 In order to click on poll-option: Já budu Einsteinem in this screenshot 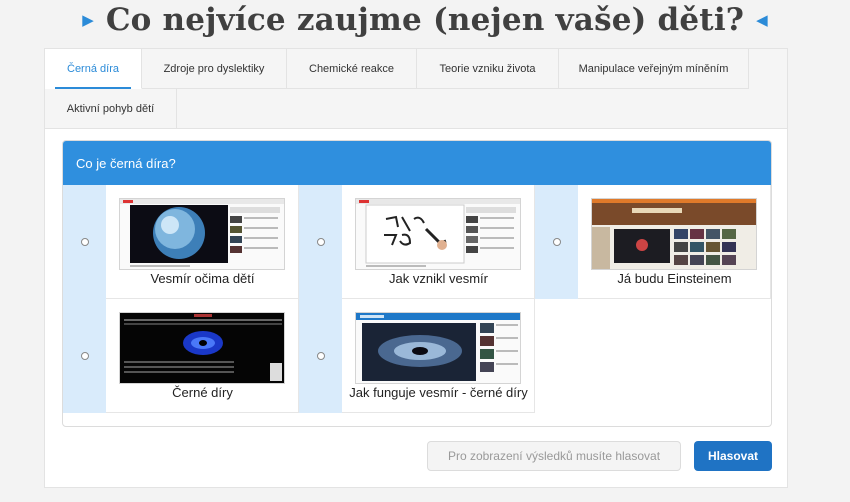, I will do `click(653, 242)`.